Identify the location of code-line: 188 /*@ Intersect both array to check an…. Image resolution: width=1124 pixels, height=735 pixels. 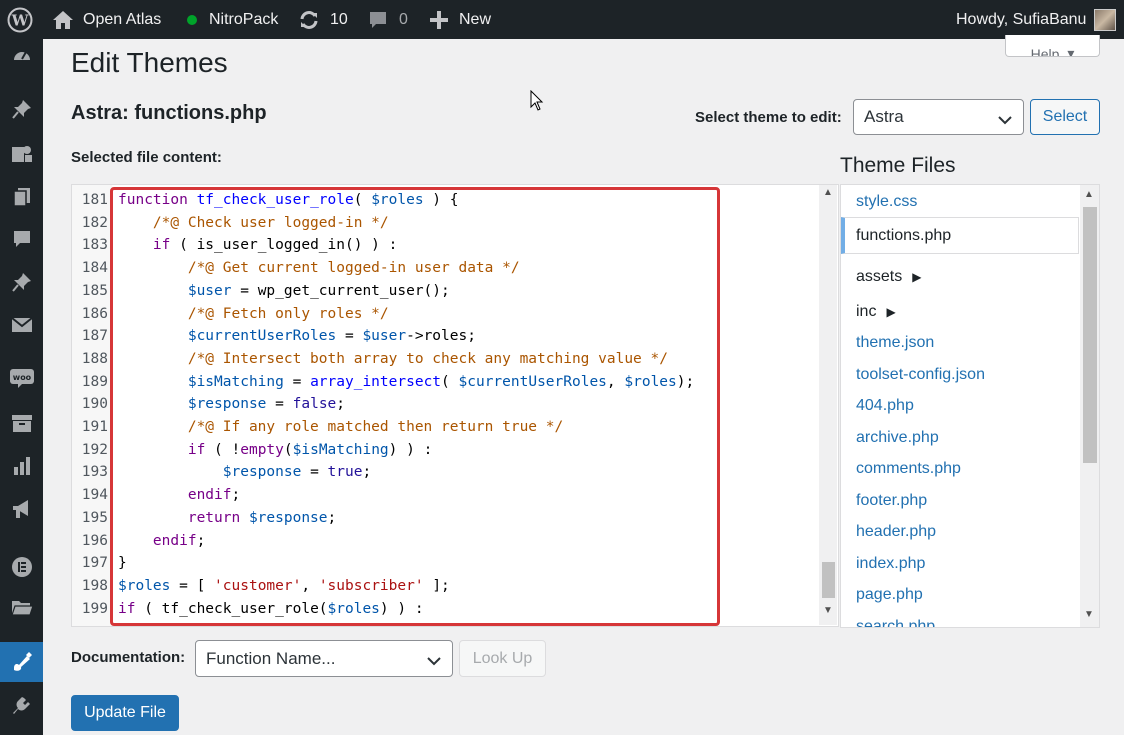
(446, 359).